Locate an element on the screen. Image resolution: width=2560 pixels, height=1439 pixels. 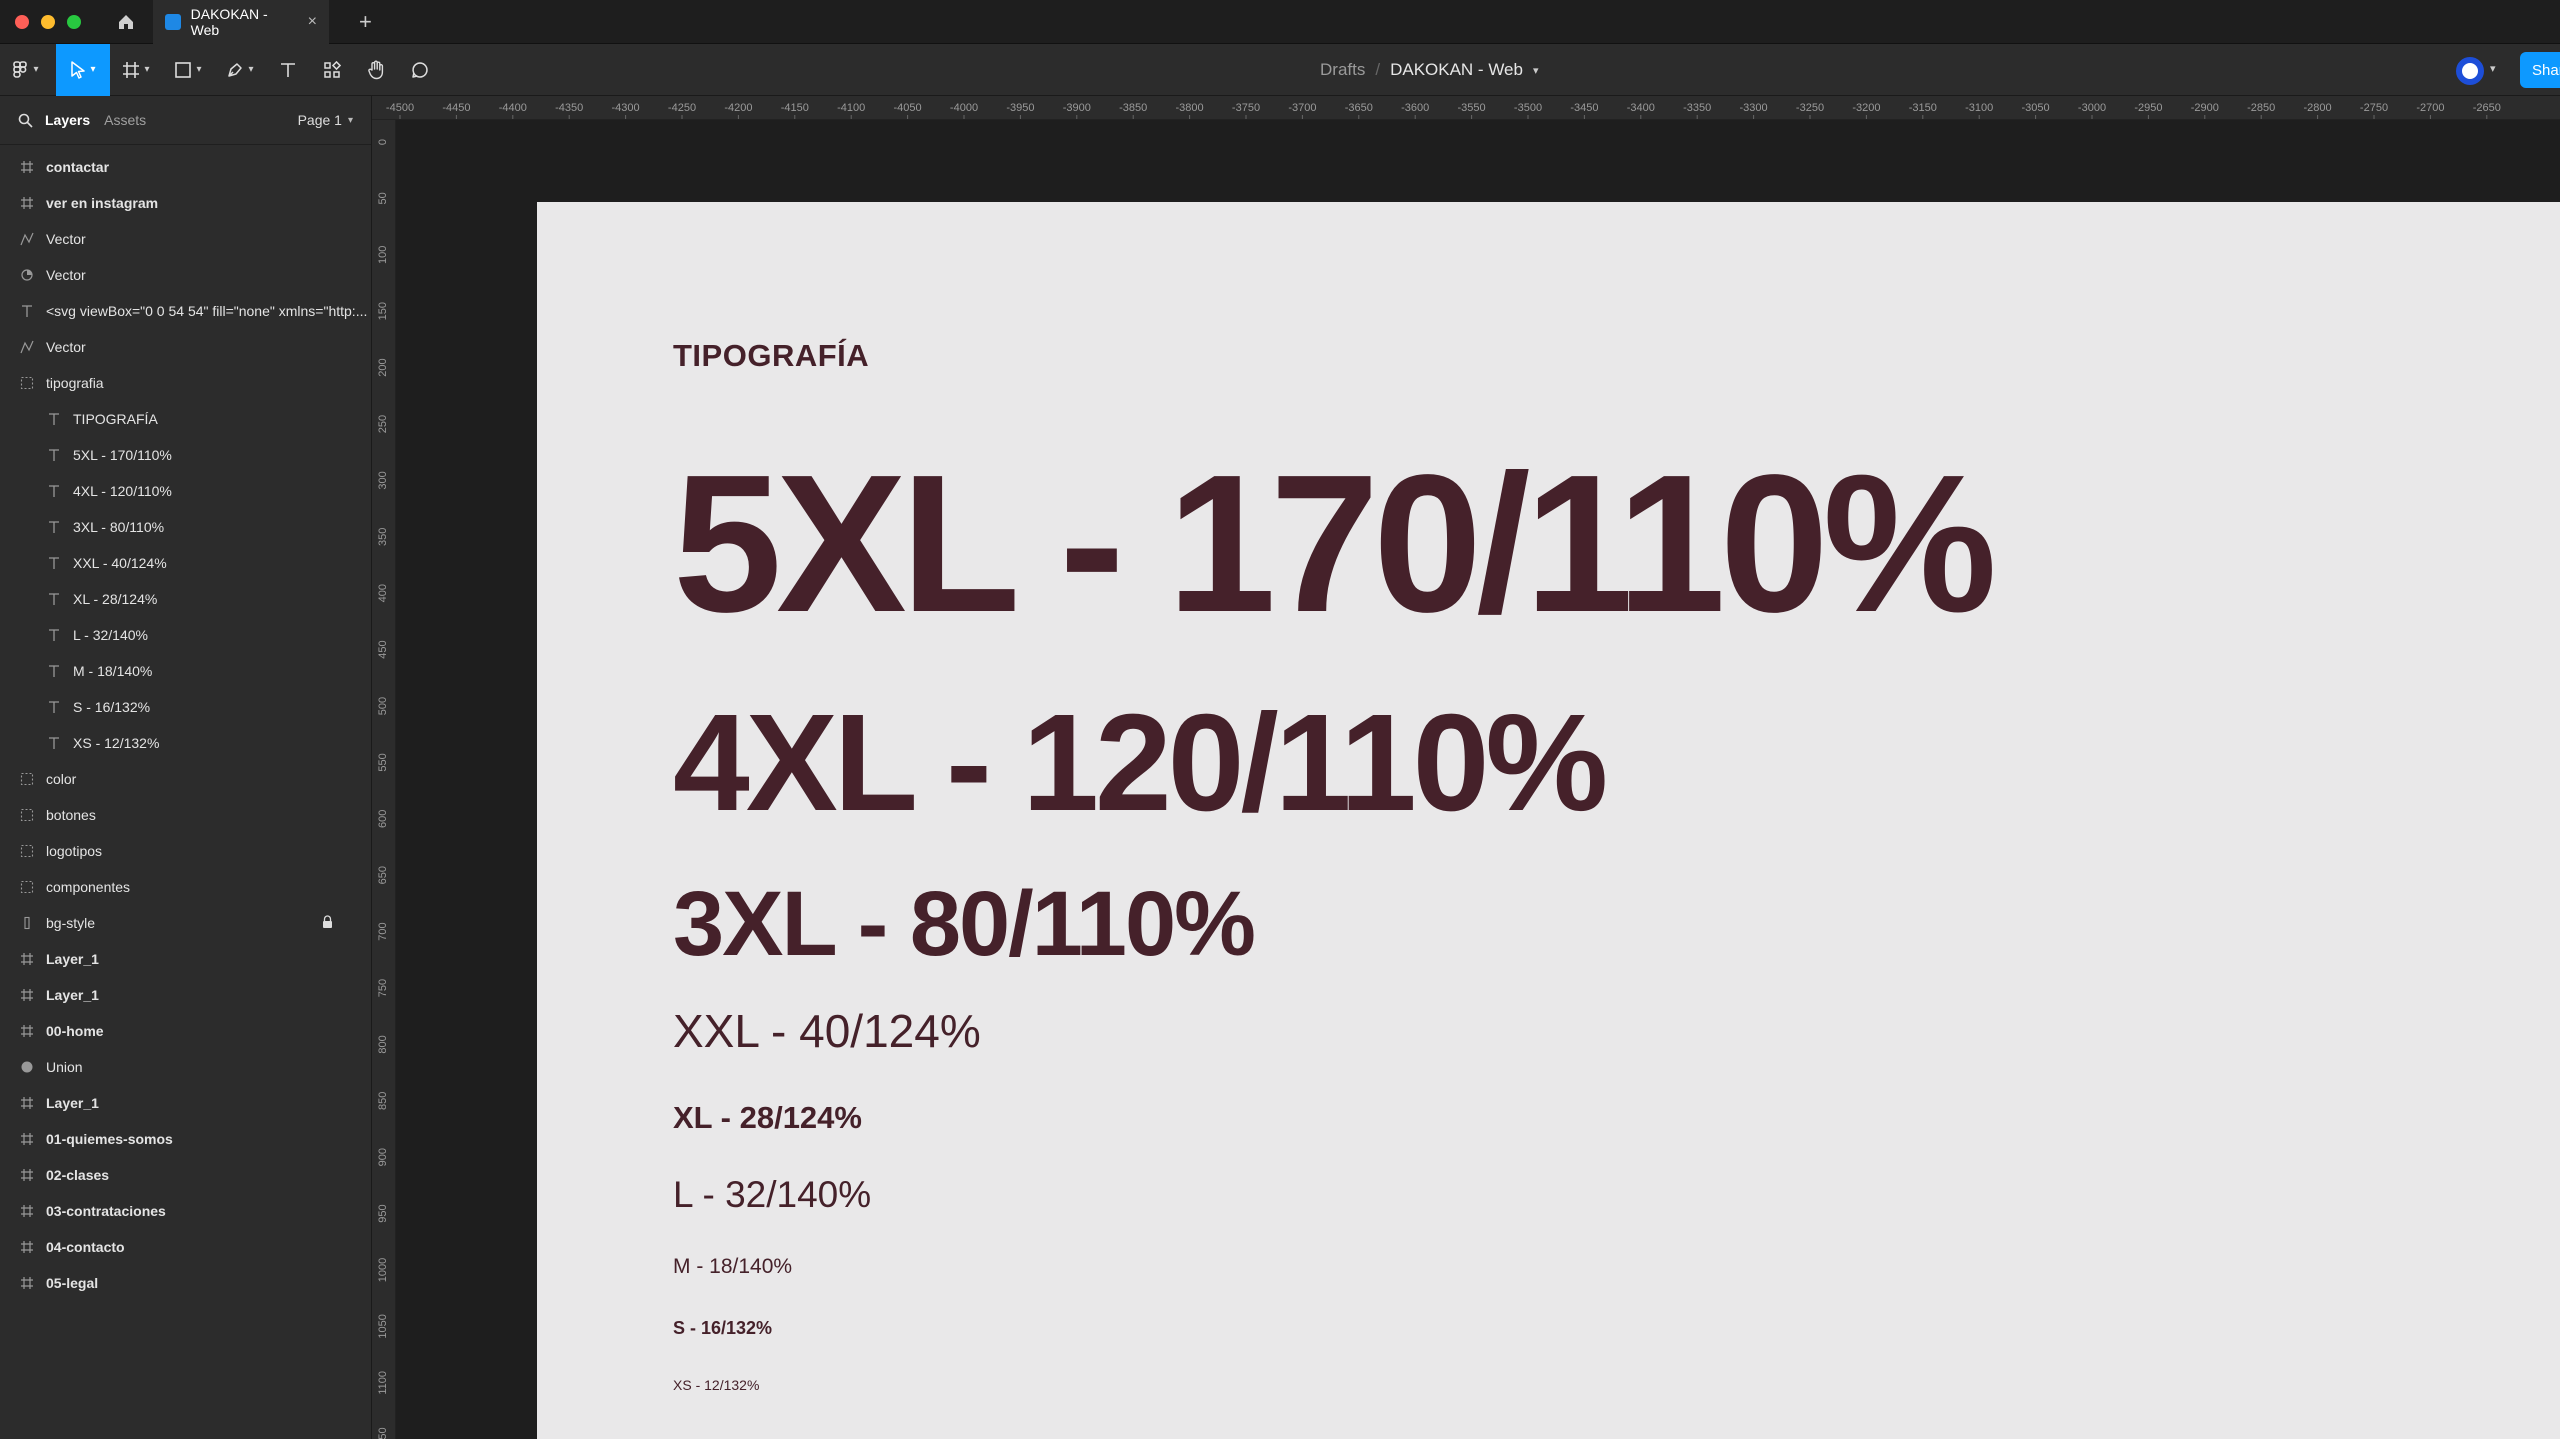
hand-tool-button is located at coordinates (376, 70).